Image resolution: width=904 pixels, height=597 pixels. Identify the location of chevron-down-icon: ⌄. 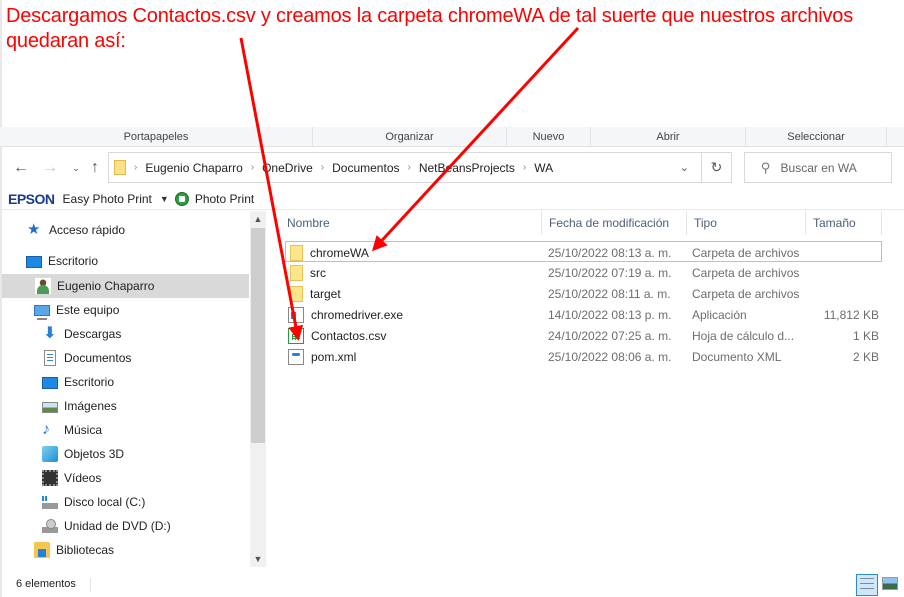
(76, 167).